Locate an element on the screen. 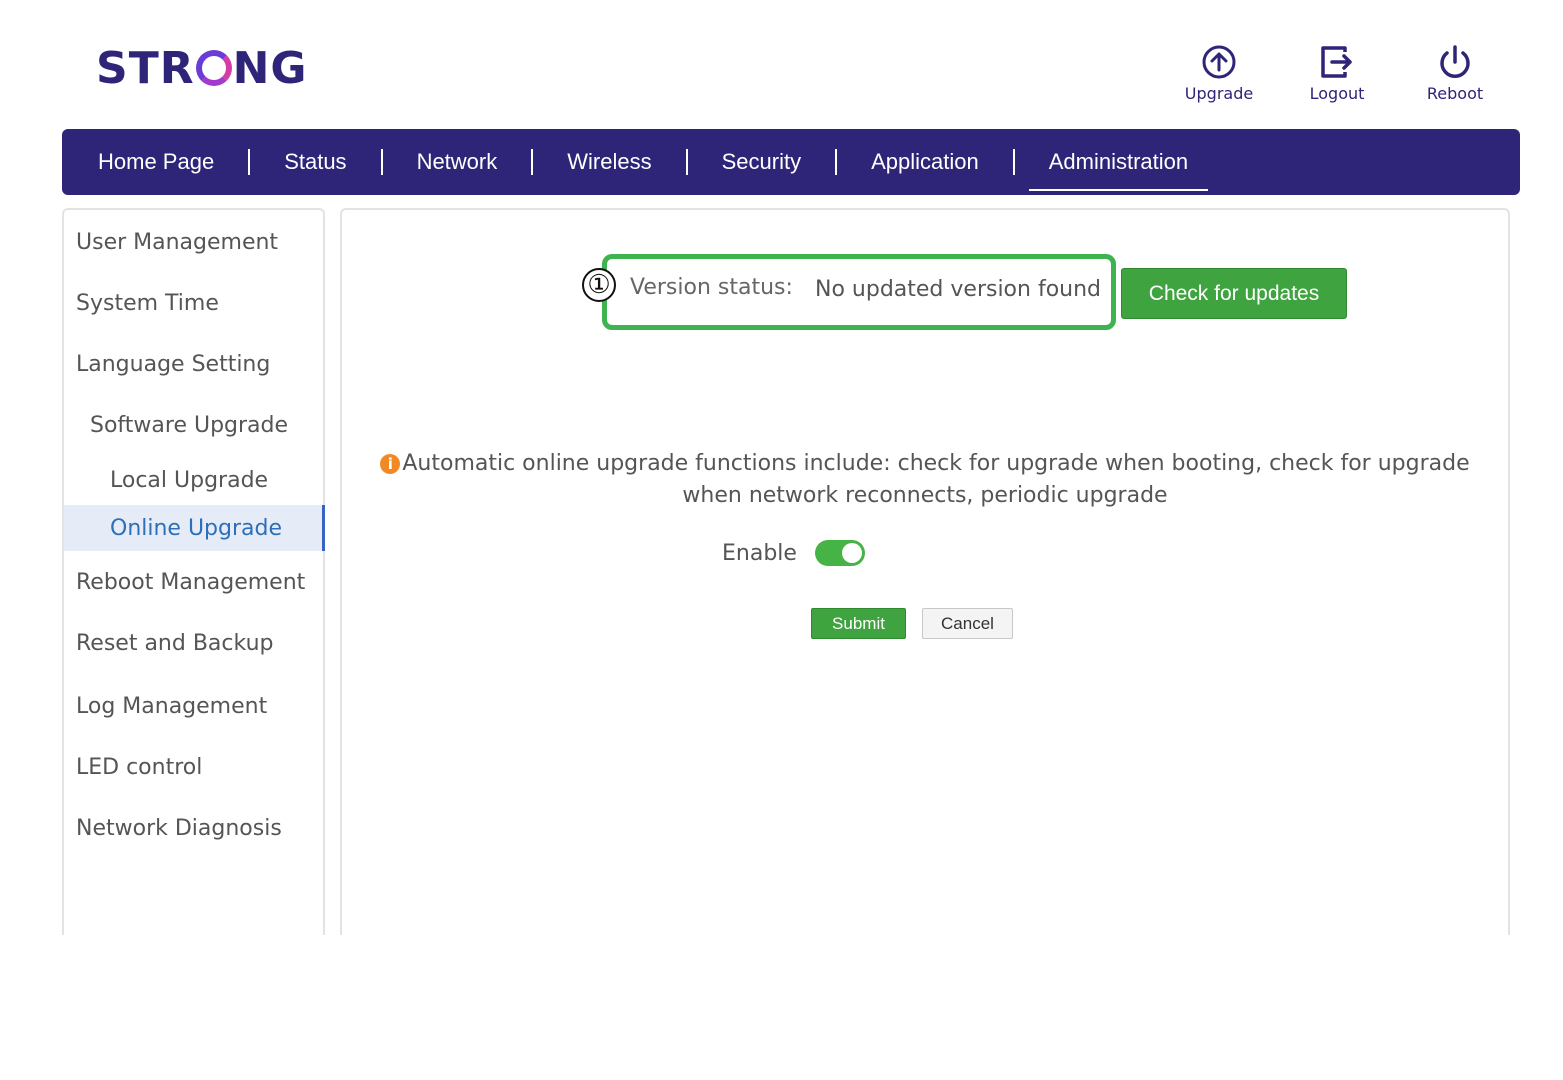 The image size is (1563, 1080). header-actions: Upgrade Logout Reboot is located at coordinates (1337, 72).